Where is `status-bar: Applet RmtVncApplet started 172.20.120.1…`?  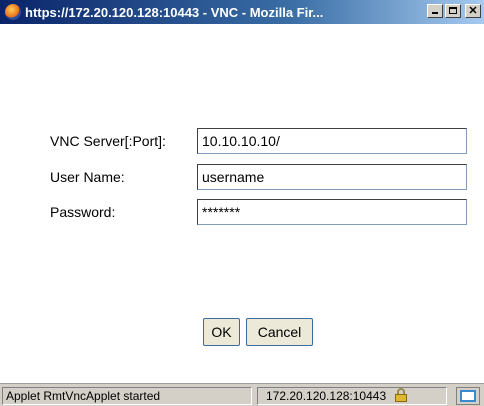 status-bar: Applet RmtVncApplet started 172.20.120.1… is located at coordinates (242, 394).